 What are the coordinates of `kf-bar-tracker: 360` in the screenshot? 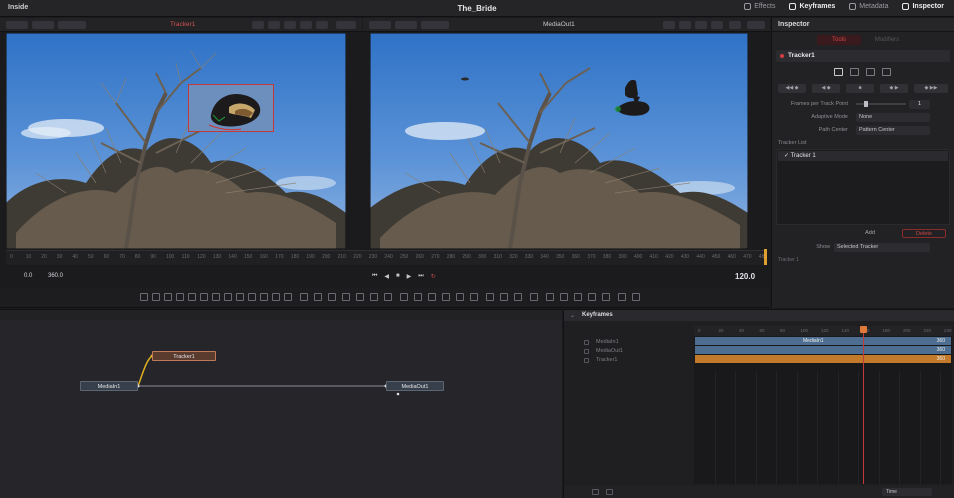 It's located at (823, 359).